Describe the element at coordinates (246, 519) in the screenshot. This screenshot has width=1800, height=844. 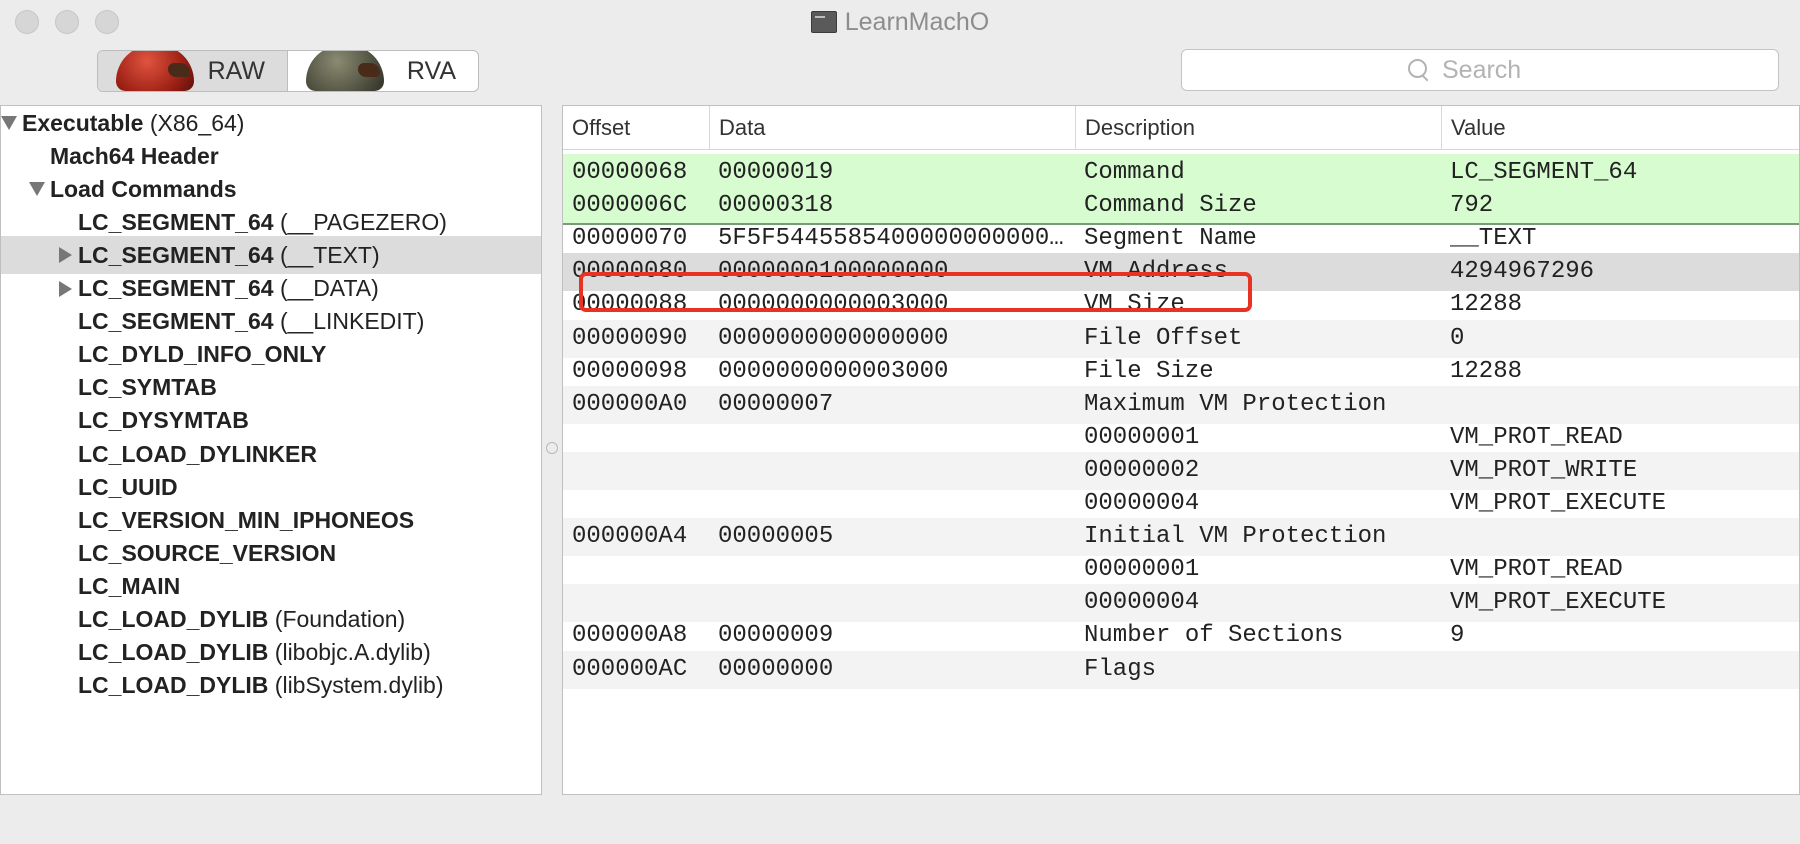
I see `sidebar-item-label: LC_VERSION_MIN_IPHONEOS` at that location.